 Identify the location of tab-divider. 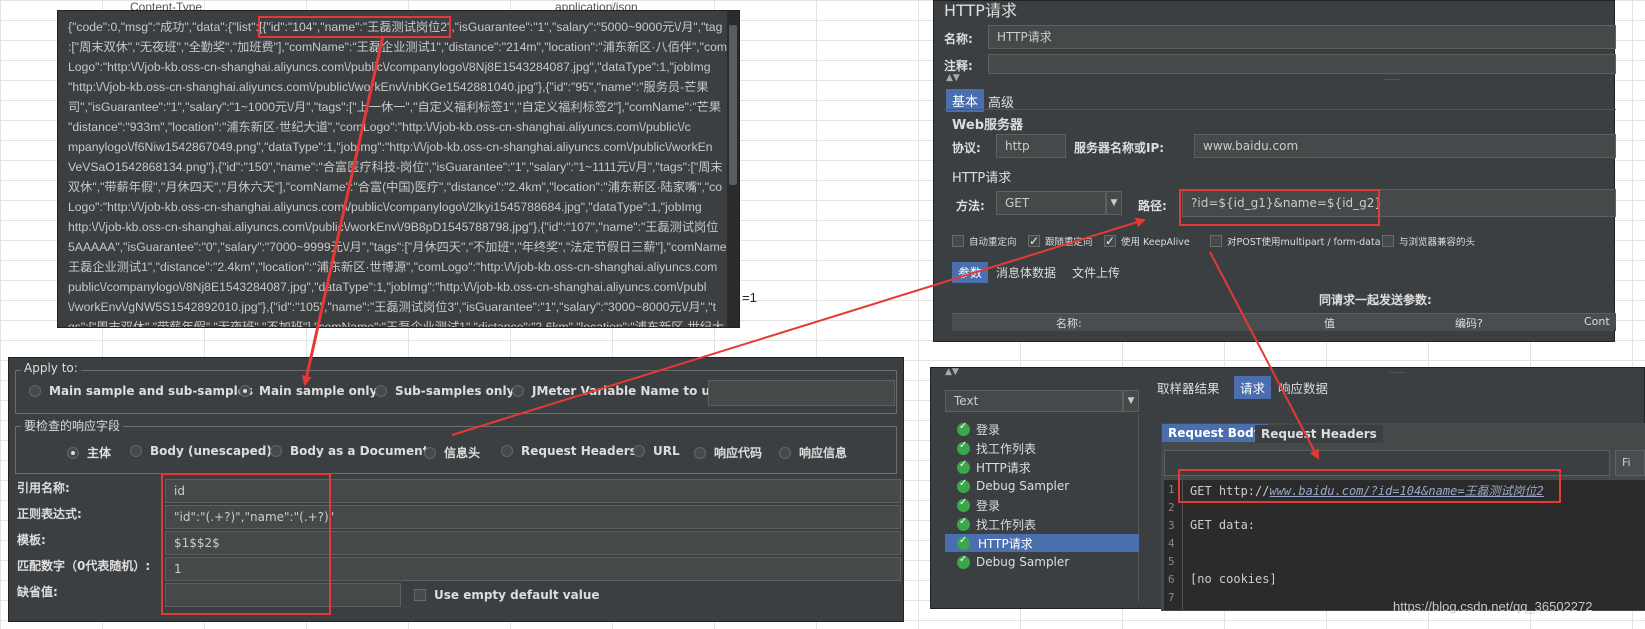
(1280, 109).